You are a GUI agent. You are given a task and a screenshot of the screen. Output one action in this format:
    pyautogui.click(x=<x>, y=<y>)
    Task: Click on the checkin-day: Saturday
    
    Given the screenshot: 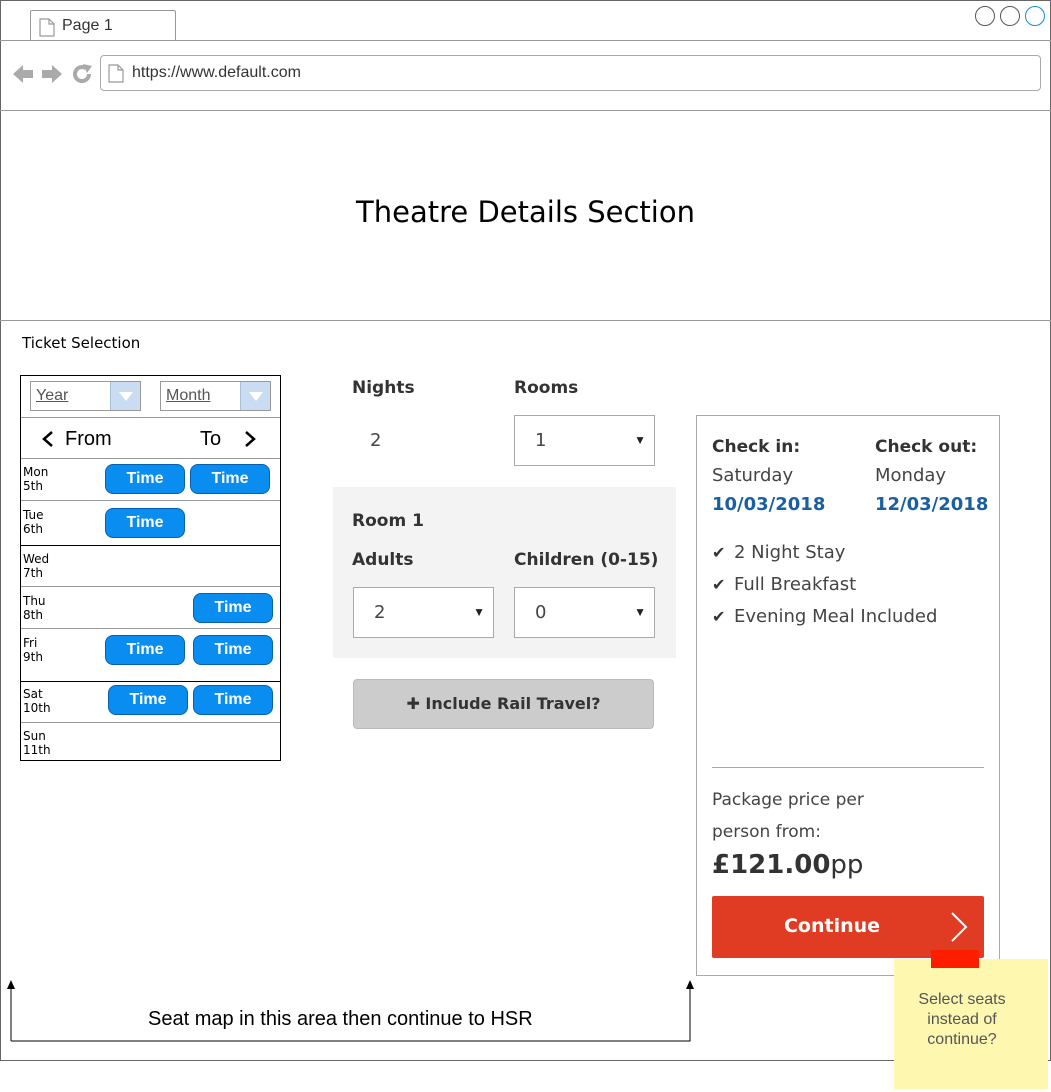 What is the action you would take?
    pyautogui.click(x=753, y=475)
    